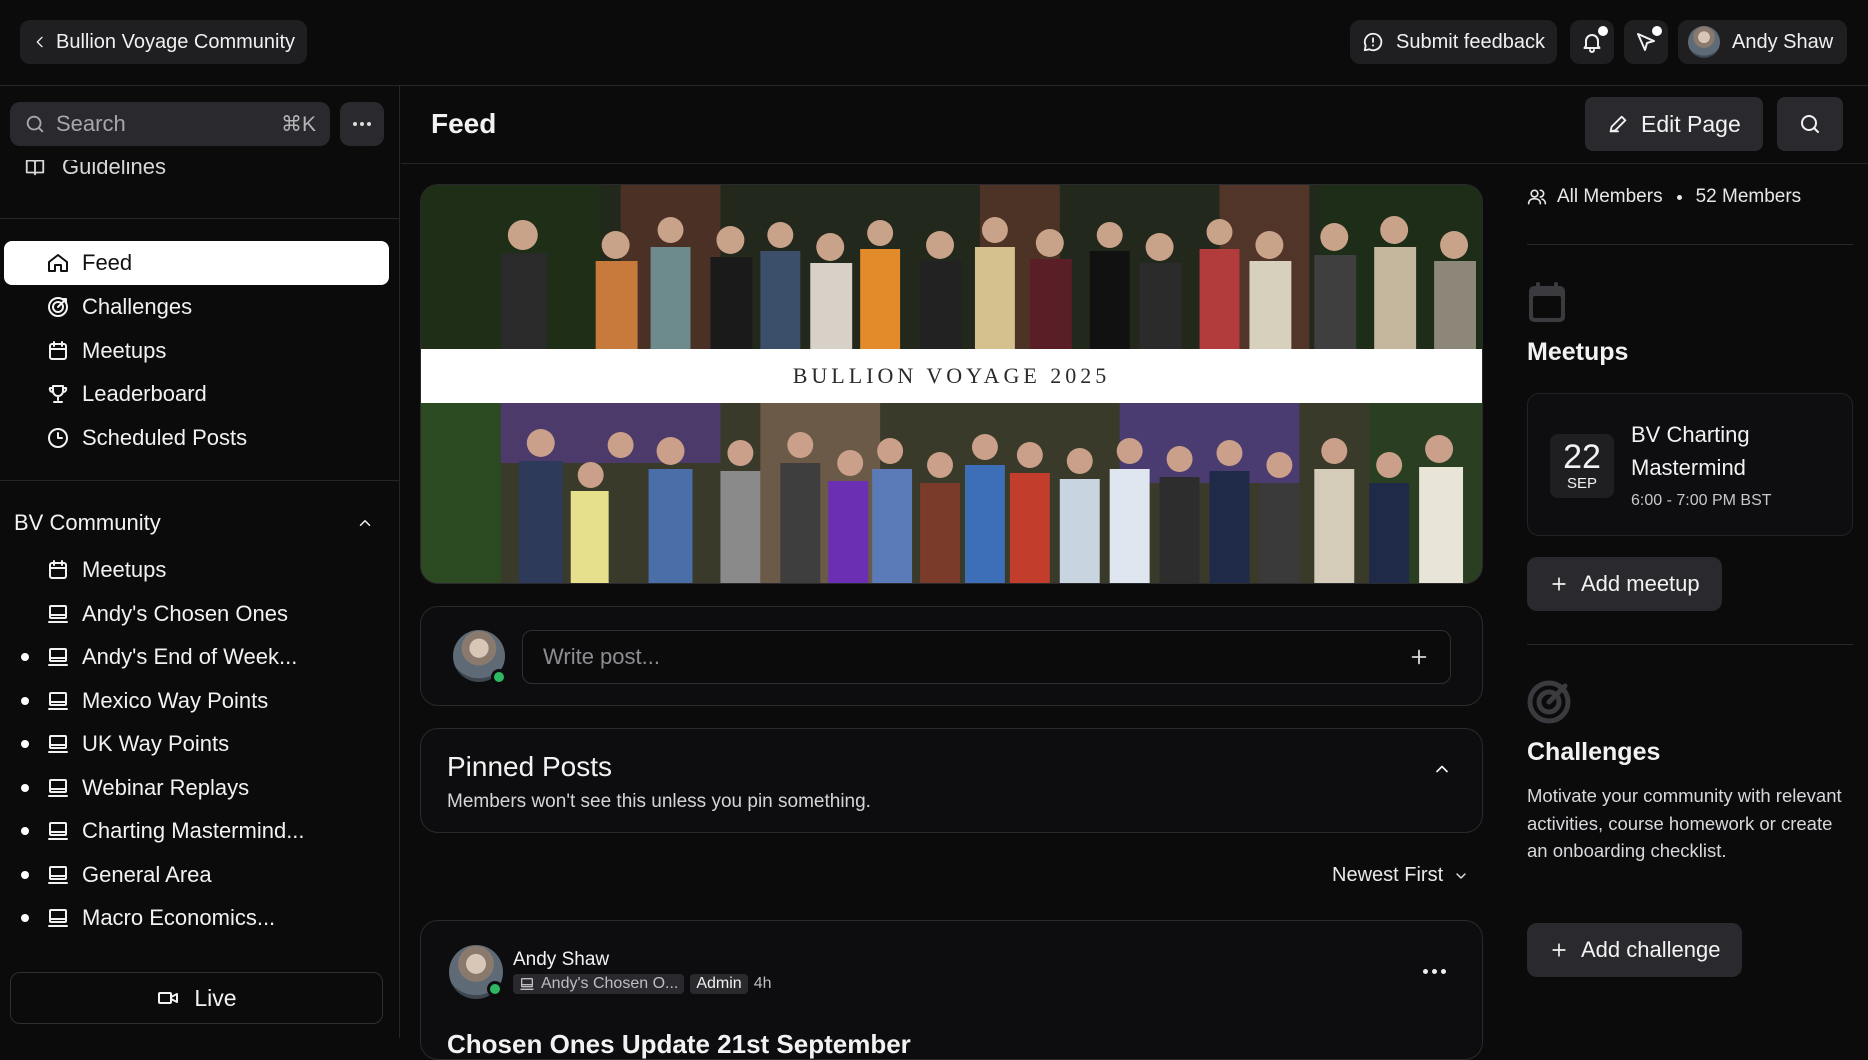 The width and height of the screenshot is (1868, 1060). I want to click on edit-page-button: Edit Page, so click(1674, 124).